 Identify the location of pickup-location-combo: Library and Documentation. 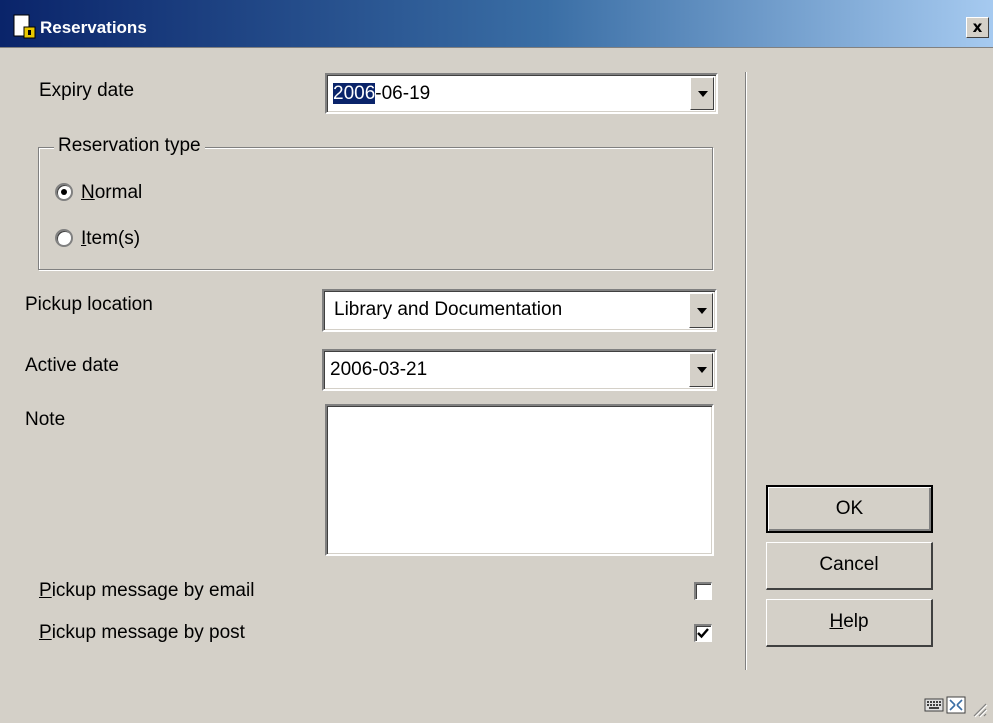
(519, 310).